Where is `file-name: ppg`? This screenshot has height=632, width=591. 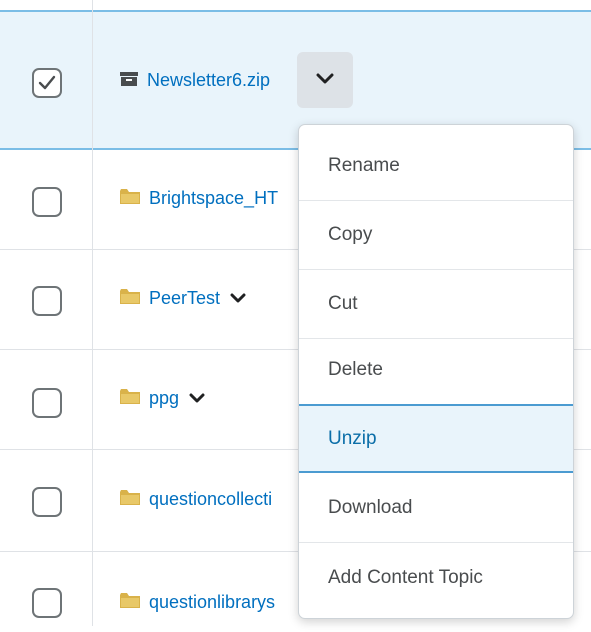 file-name: ppg is located at coordinates (164, 398).